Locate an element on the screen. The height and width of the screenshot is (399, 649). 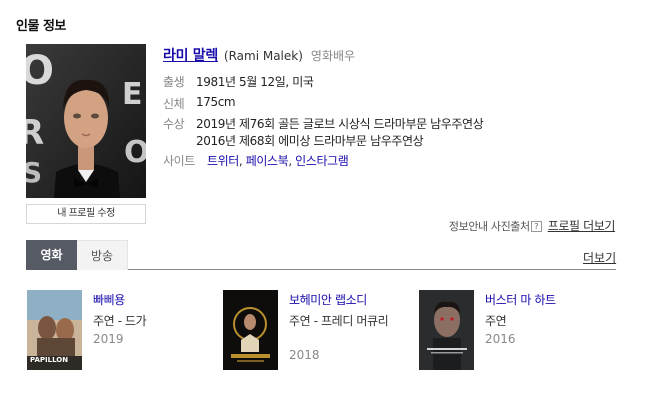
buster-mal-heart-poster-icon is located at coordinates (446, 330).